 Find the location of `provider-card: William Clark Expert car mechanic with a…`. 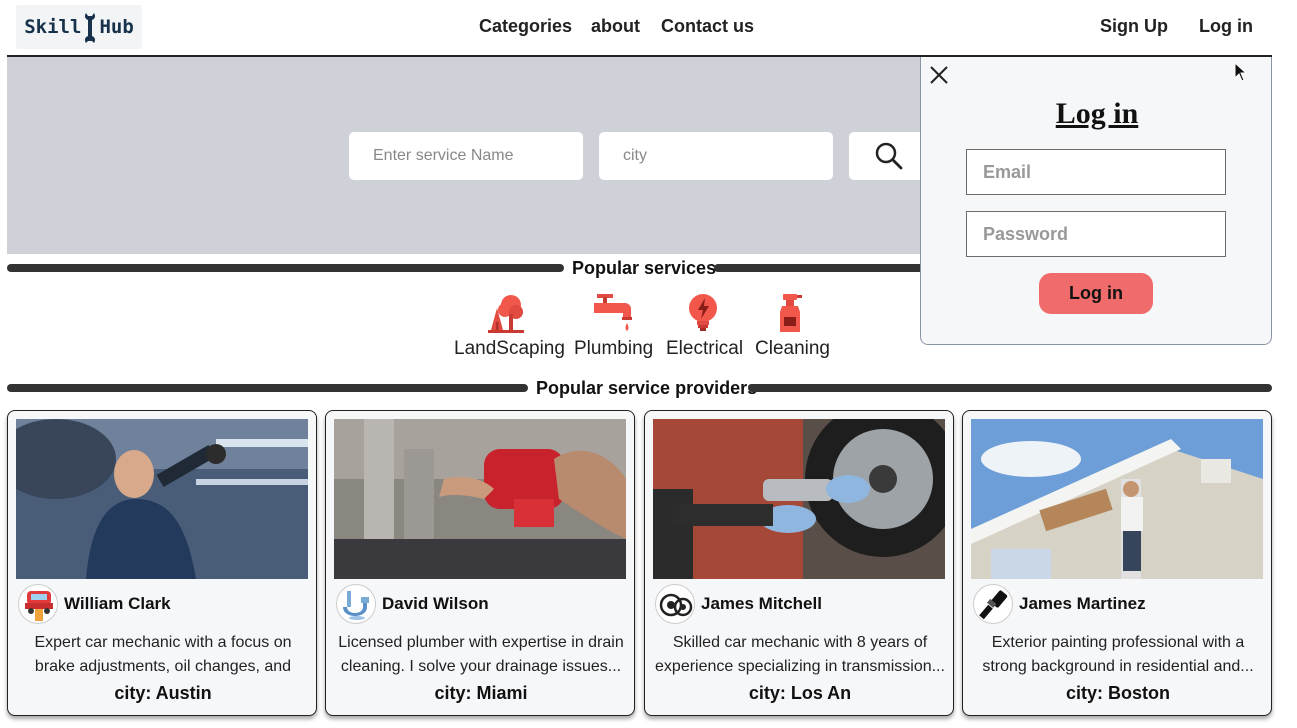

provider-card: William Clark Expert car mechanic with a… is located at coordinates (162, 563).